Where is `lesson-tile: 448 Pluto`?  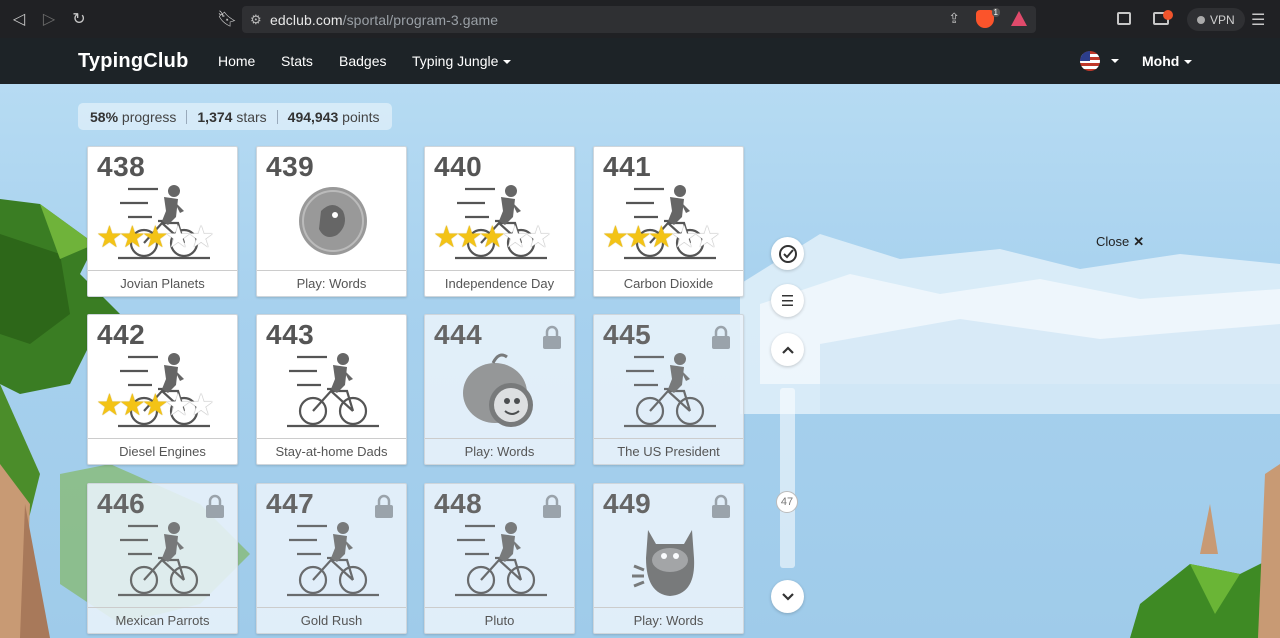
lesson-tile: 448 Pluto is located at coordinates (499, 558).